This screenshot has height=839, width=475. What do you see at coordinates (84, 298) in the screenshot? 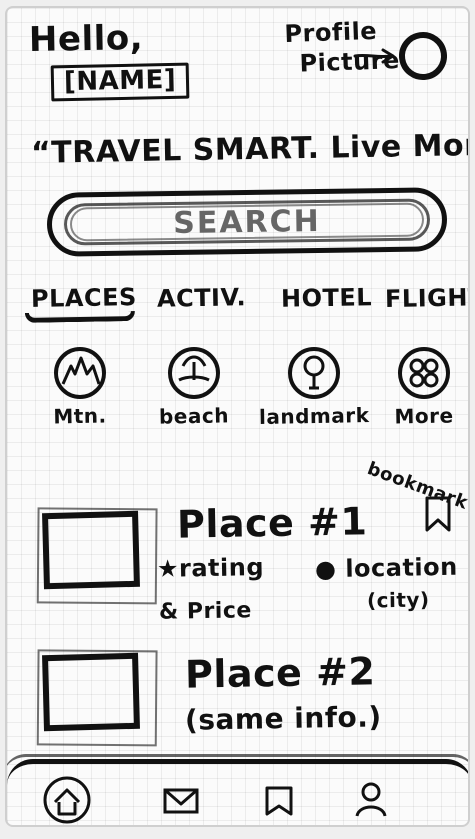
I see `tab-places: PLACES` at bounding box center [84, 298].